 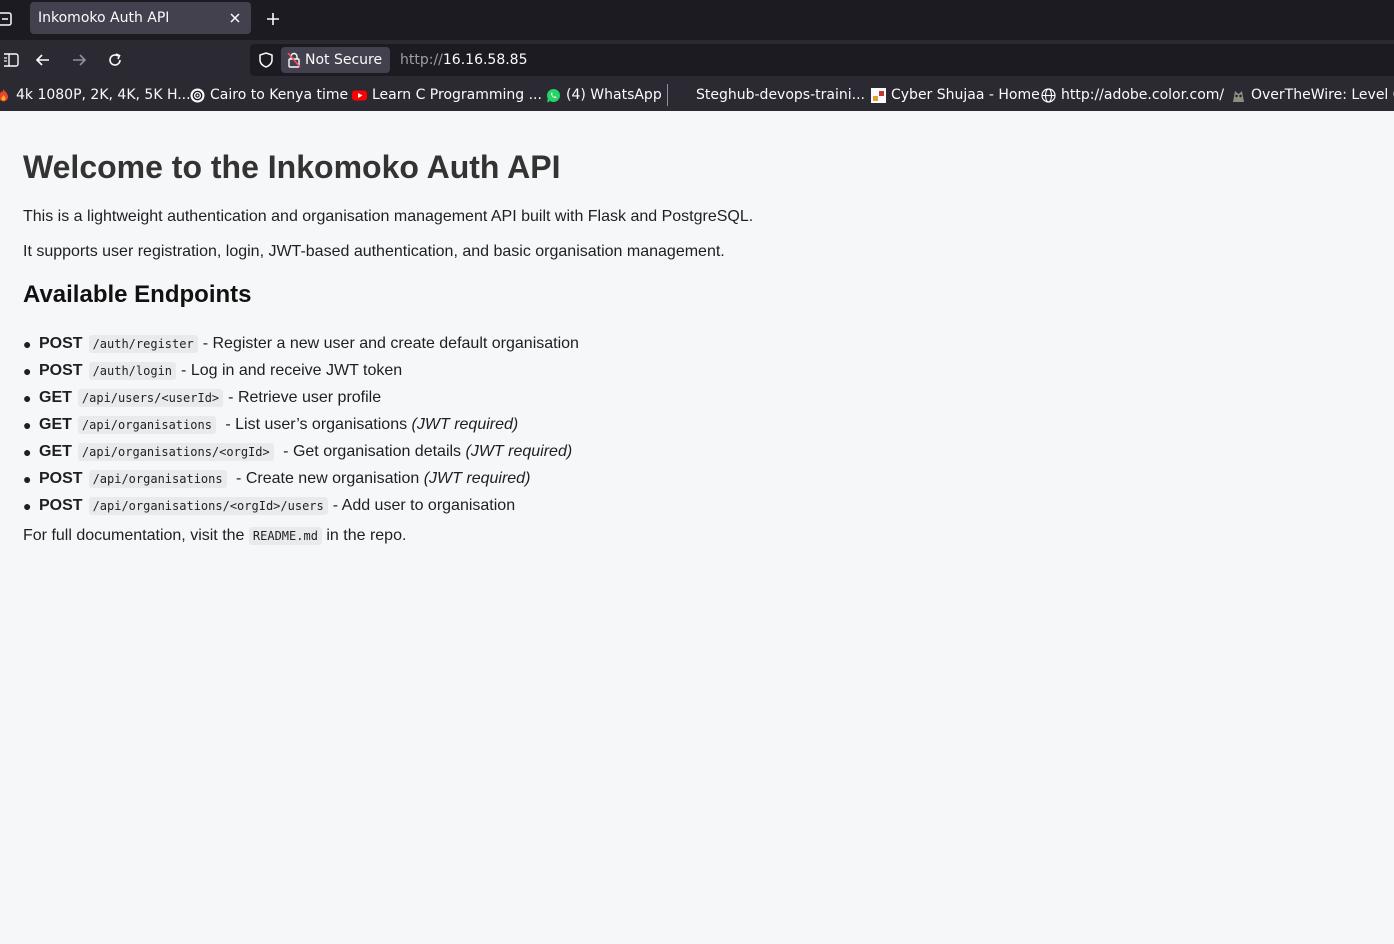 What do you see at coordinates (359, 95) in the screenshot?
I see `youtube-icon` at bounding box center [359, 95].